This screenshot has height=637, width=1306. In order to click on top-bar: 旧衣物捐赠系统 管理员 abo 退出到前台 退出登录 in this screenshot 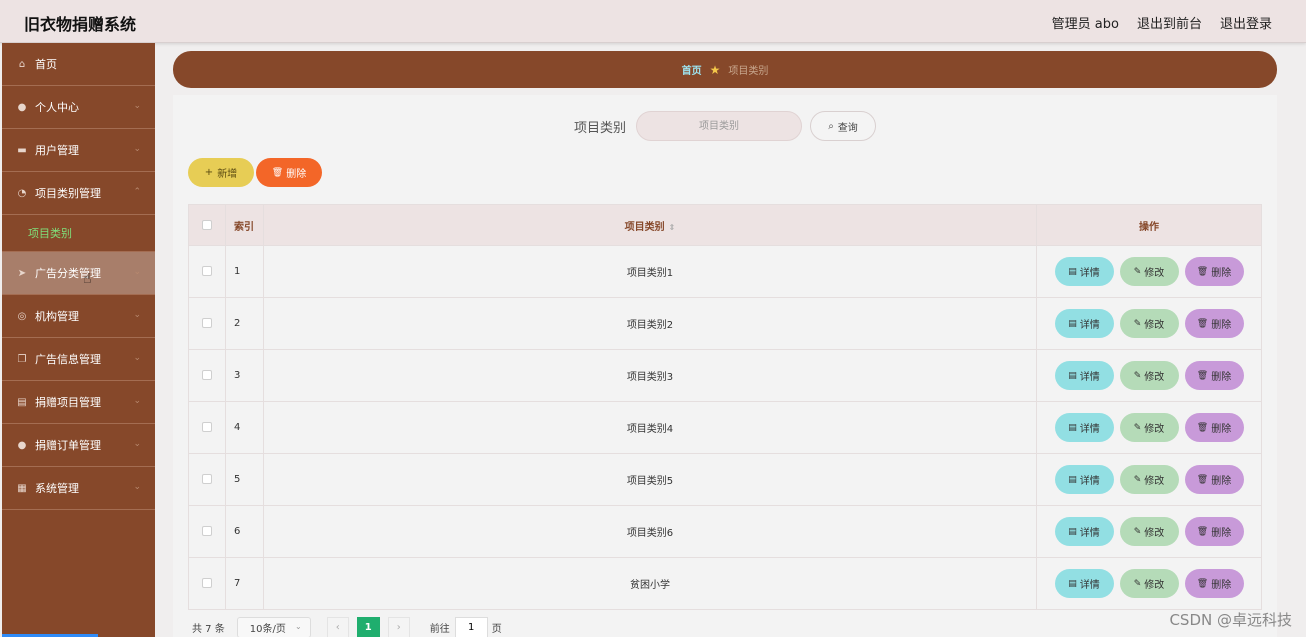, I will do `click(653, 21)`.